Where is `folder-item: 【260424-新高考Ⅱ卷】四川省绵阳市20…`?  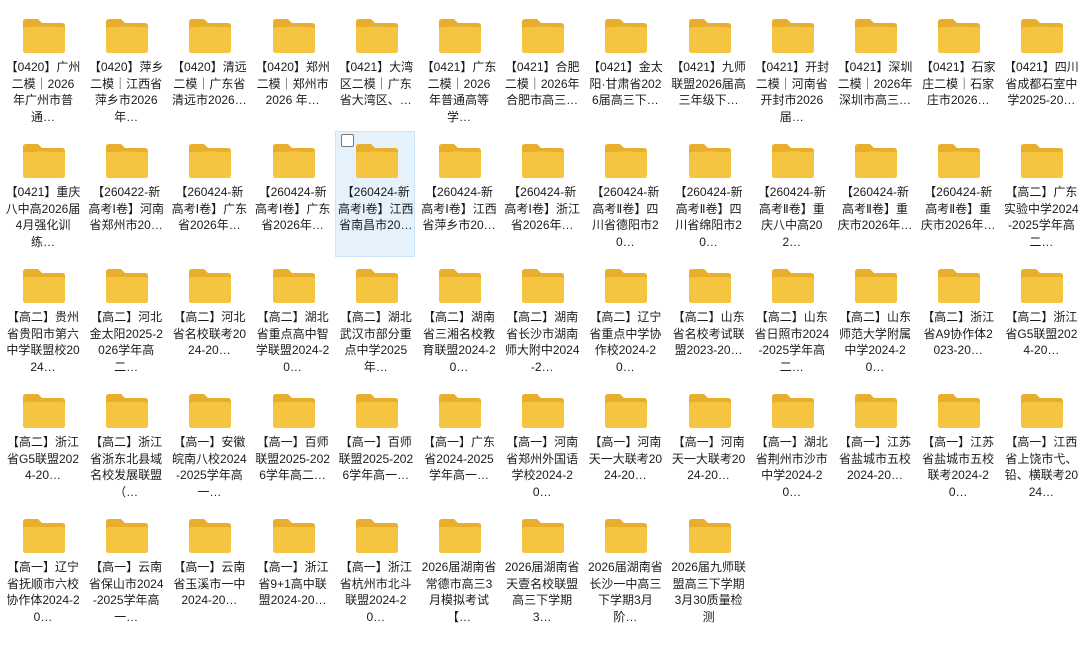 folder-item: 【260424-新高考Ⅱ卷】四川省绵阳市20… is located at coordinates (708, 194).